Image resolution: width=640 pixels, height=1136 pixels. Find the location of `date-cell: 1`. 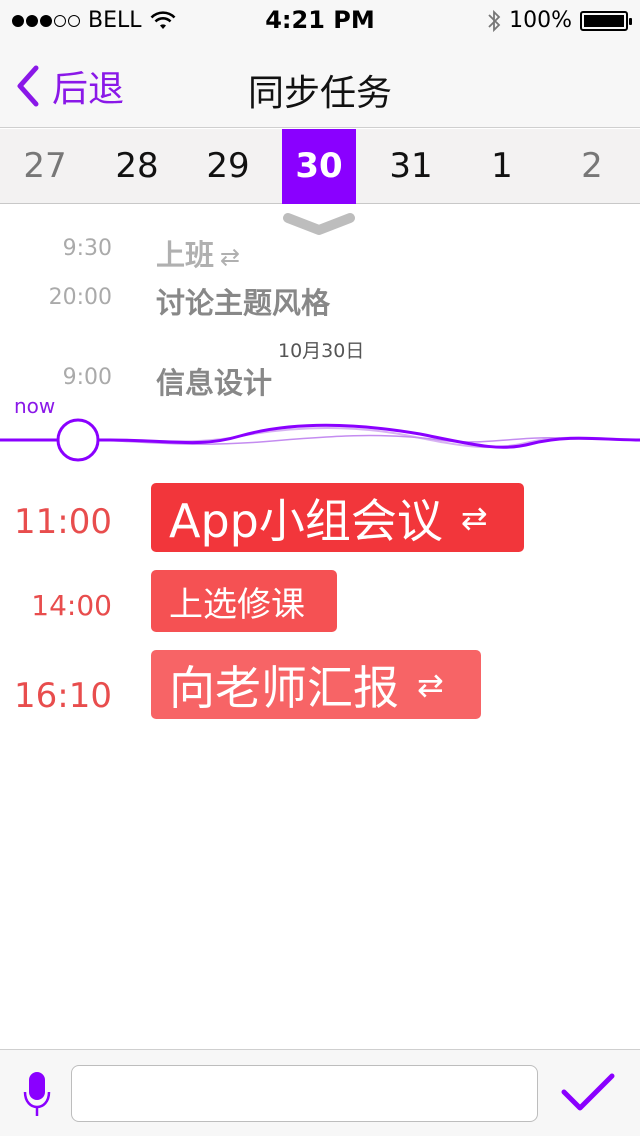

date-cell: 1 is located at coordinates (502, 166).